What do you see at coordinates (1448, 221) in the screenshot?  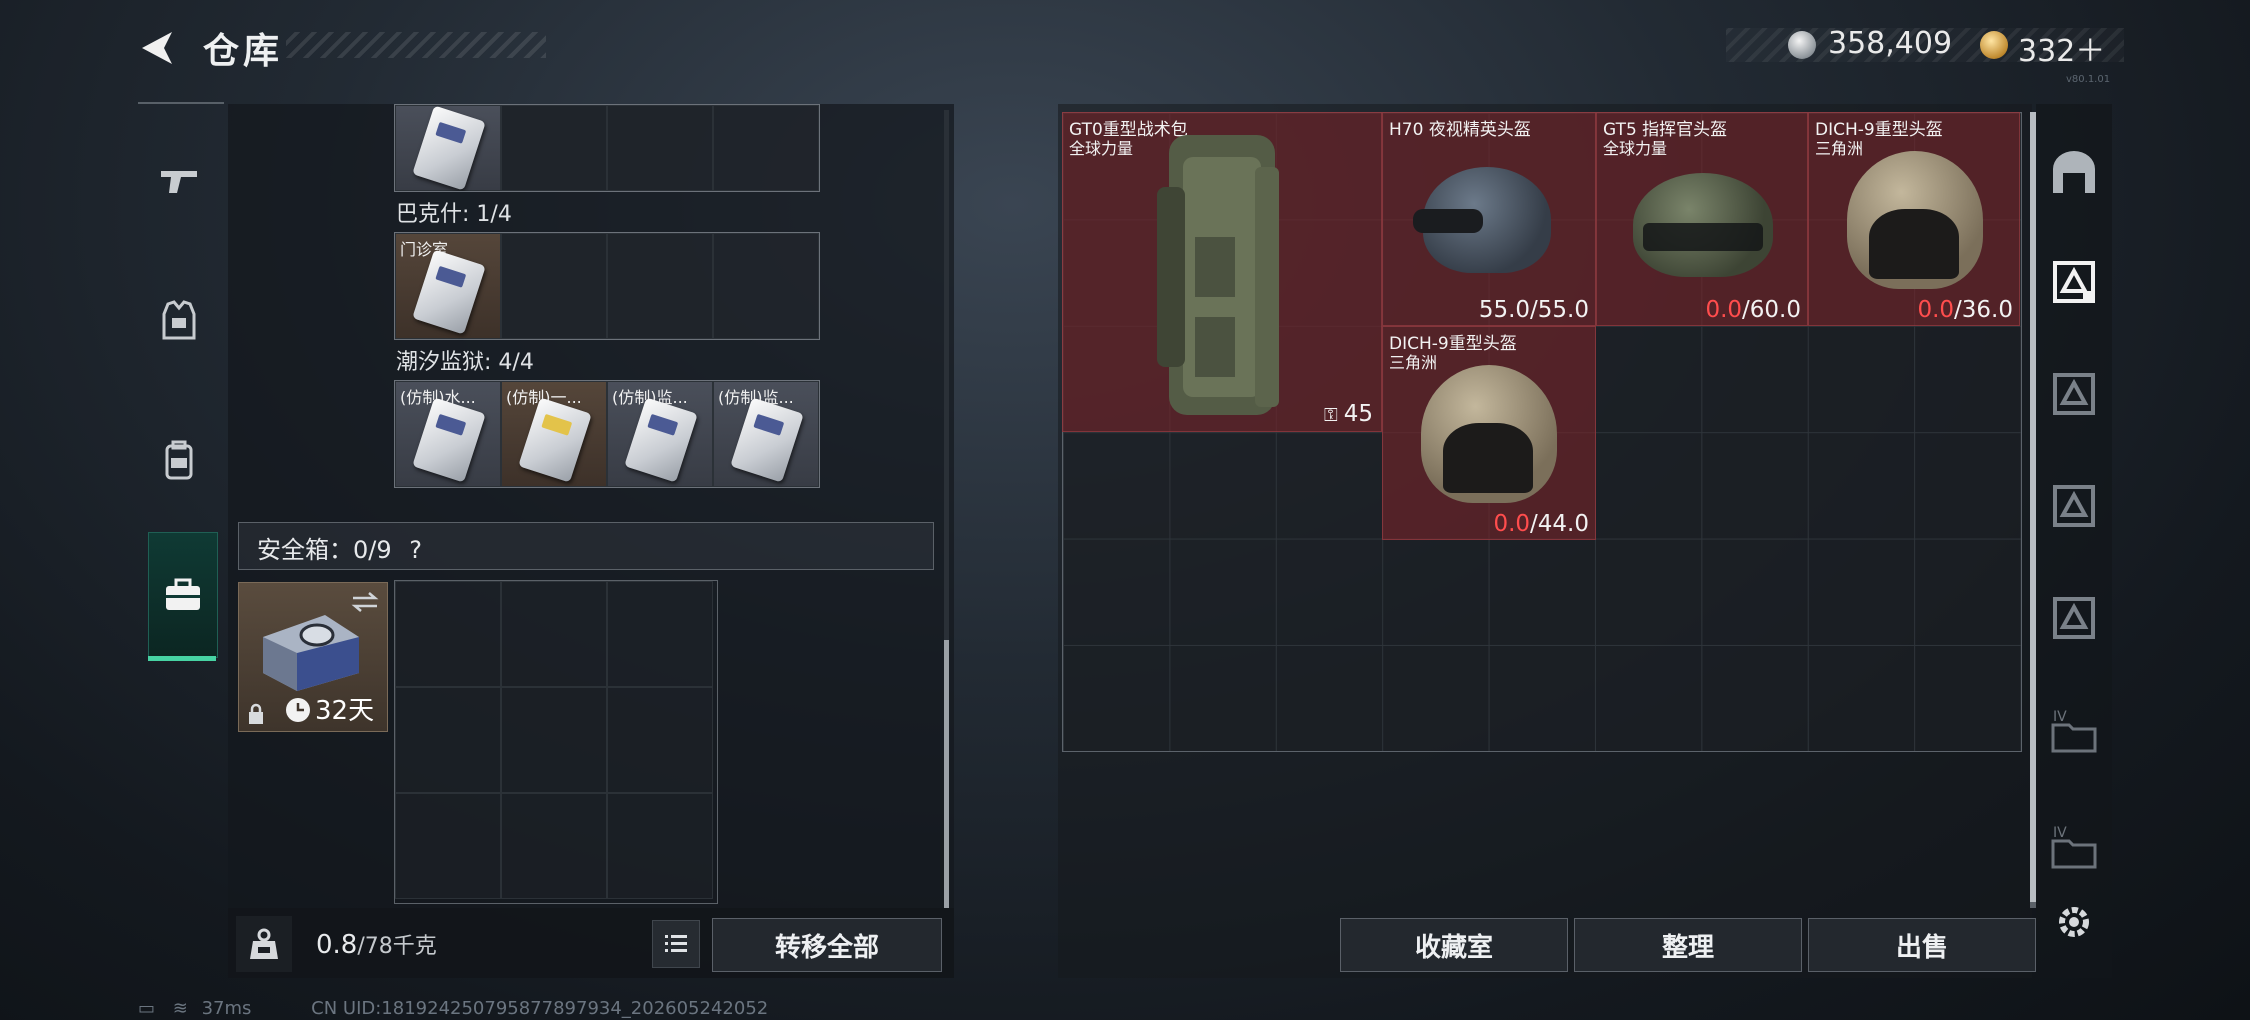 I see `night-vision-goggles` at bounding box center [1448, 221].